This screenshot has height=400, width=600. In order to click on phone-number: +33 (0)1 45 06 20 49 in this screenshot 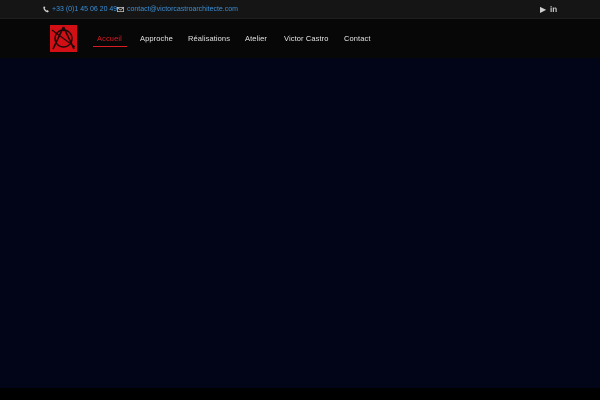, I will do `click(85, 9)`.